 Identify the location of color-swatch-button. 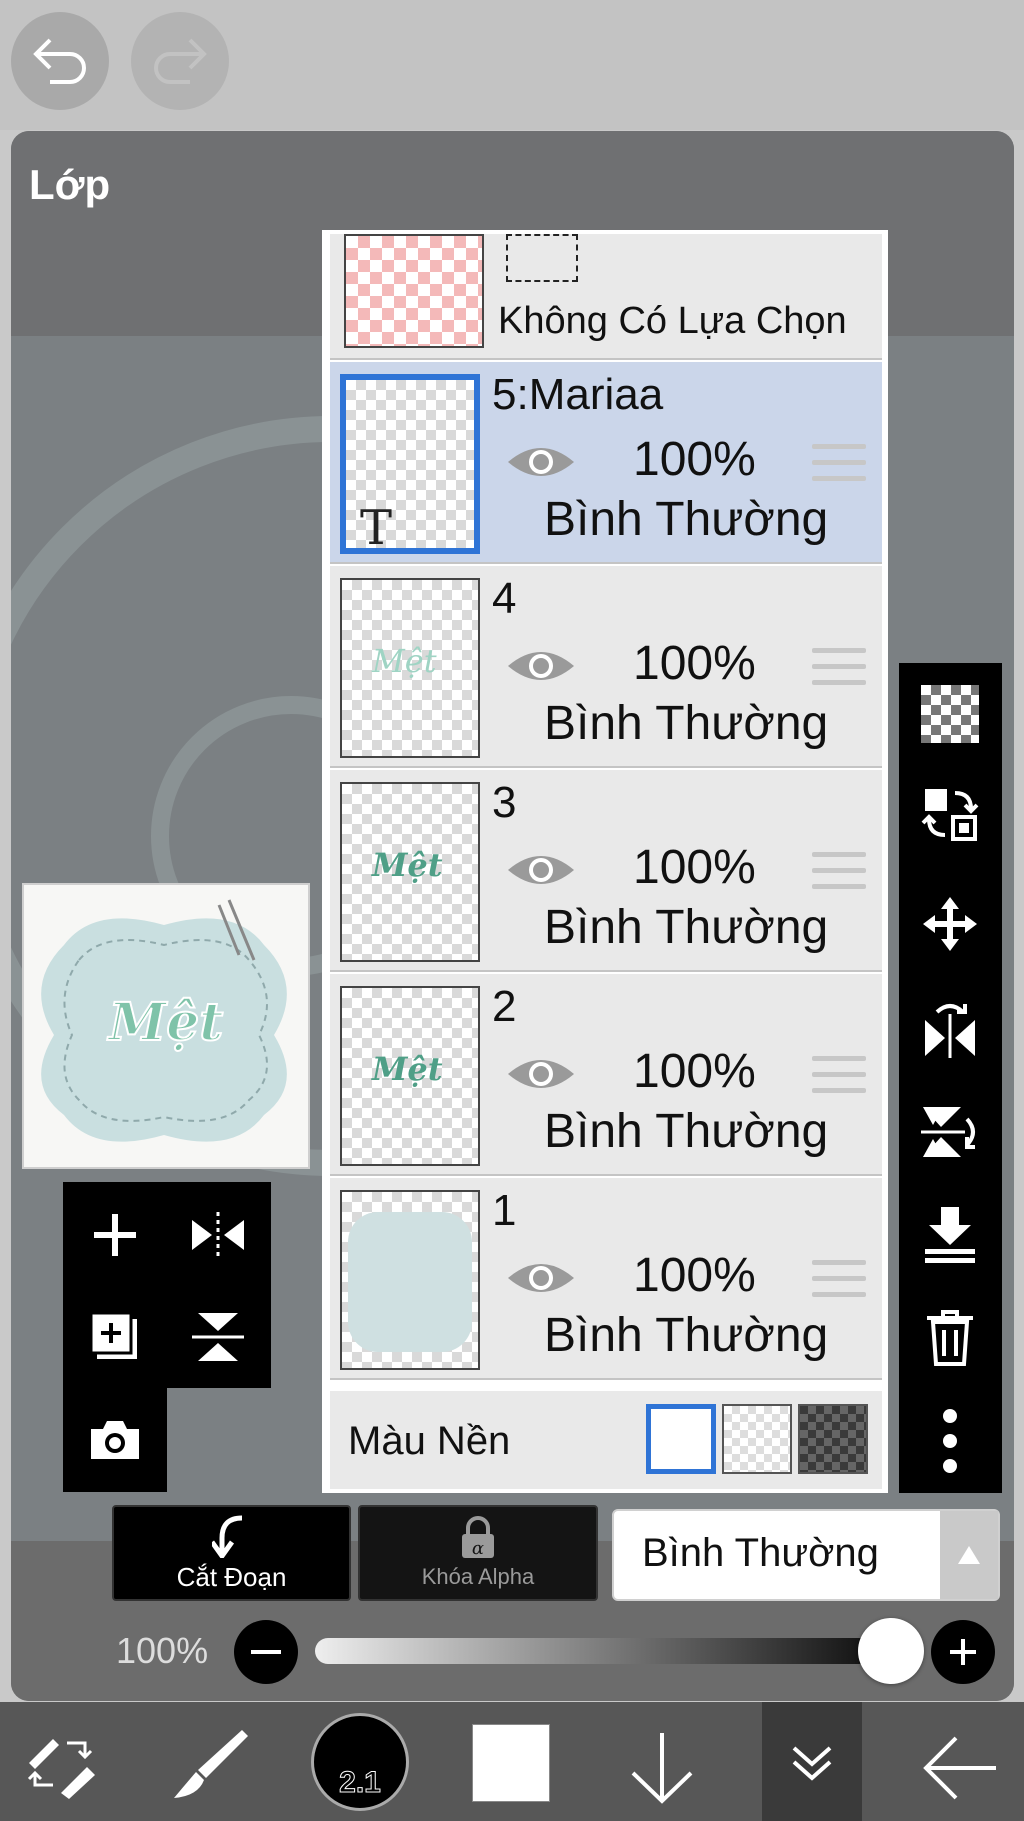
(511, 1763).